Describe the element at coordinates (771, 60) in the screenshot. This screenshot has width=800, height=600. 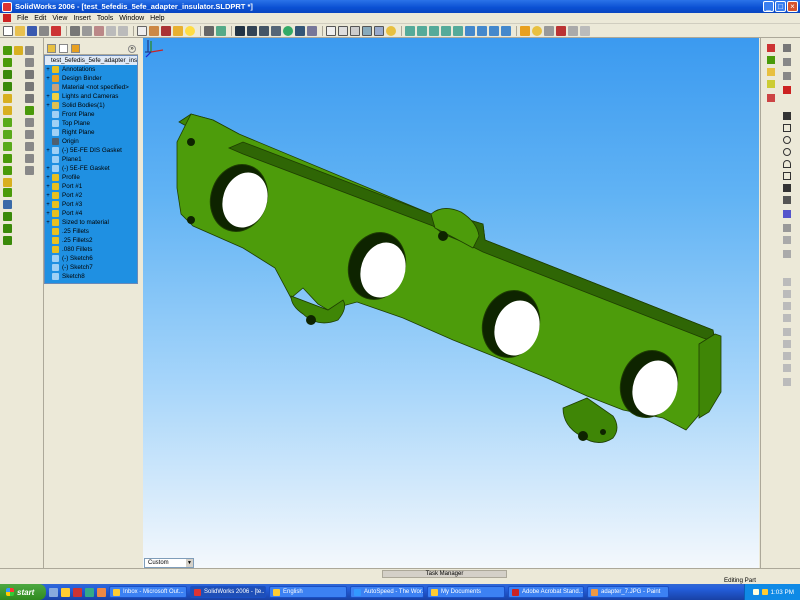
I see `task-pane-home-icon` at that location.